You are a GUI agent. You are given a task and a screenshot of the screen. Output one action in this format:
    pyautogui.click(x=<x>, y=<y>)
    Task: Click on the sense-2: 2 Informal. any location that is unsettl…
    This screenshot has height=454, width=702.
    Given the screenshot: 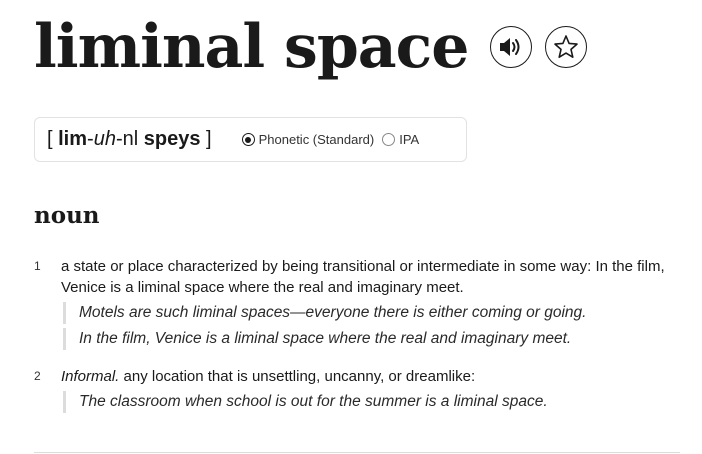 What is the action you would take?
    pyautogui.click(x=357, y=389)
    